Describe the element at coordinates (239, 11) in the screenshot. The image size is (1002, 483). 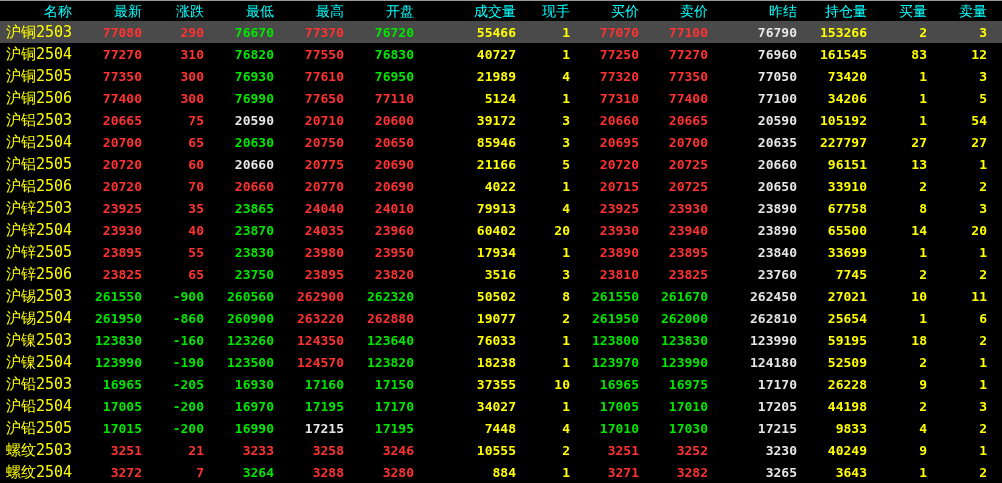
I see `column-header: 最低` at that location.